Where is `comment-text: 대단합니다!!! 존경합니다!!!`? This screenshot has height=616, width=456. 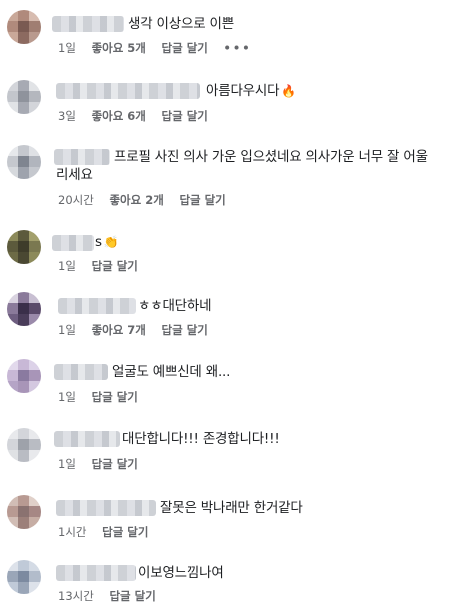
comment-text: 대단합니다!!! 존경합니다!!! is located at coordinates (201, 439).